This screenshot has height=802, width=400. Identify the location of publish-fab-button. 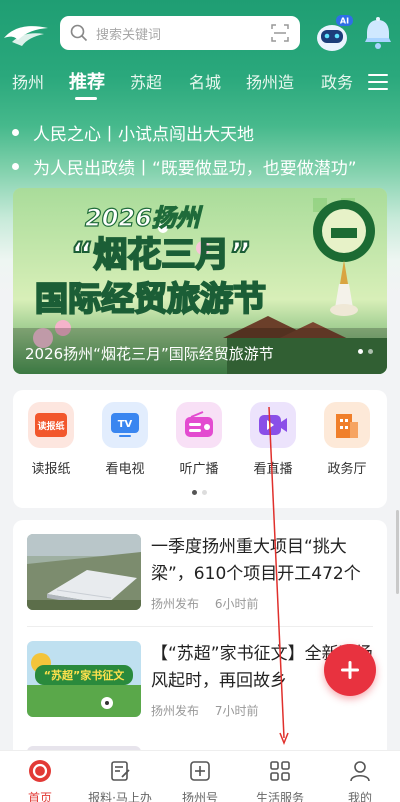
(350, 670).